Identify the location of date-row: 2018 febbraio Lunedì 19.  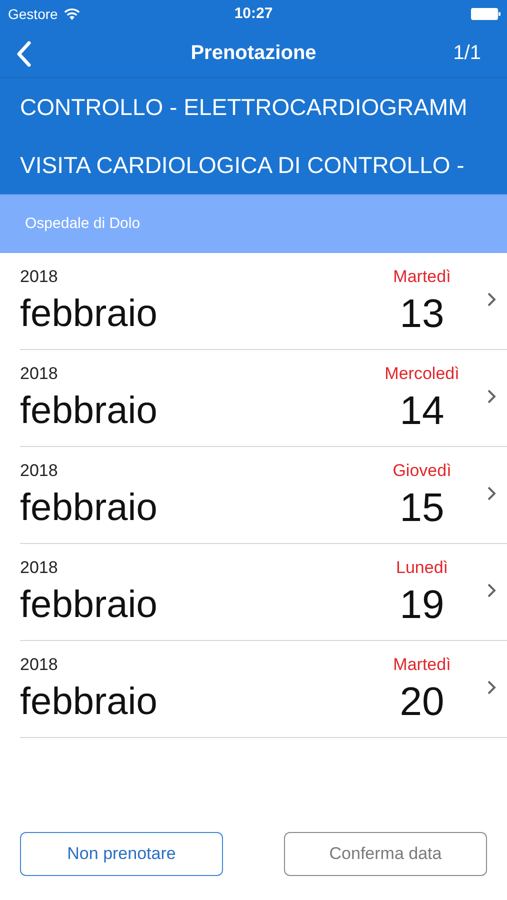
(263, 592).